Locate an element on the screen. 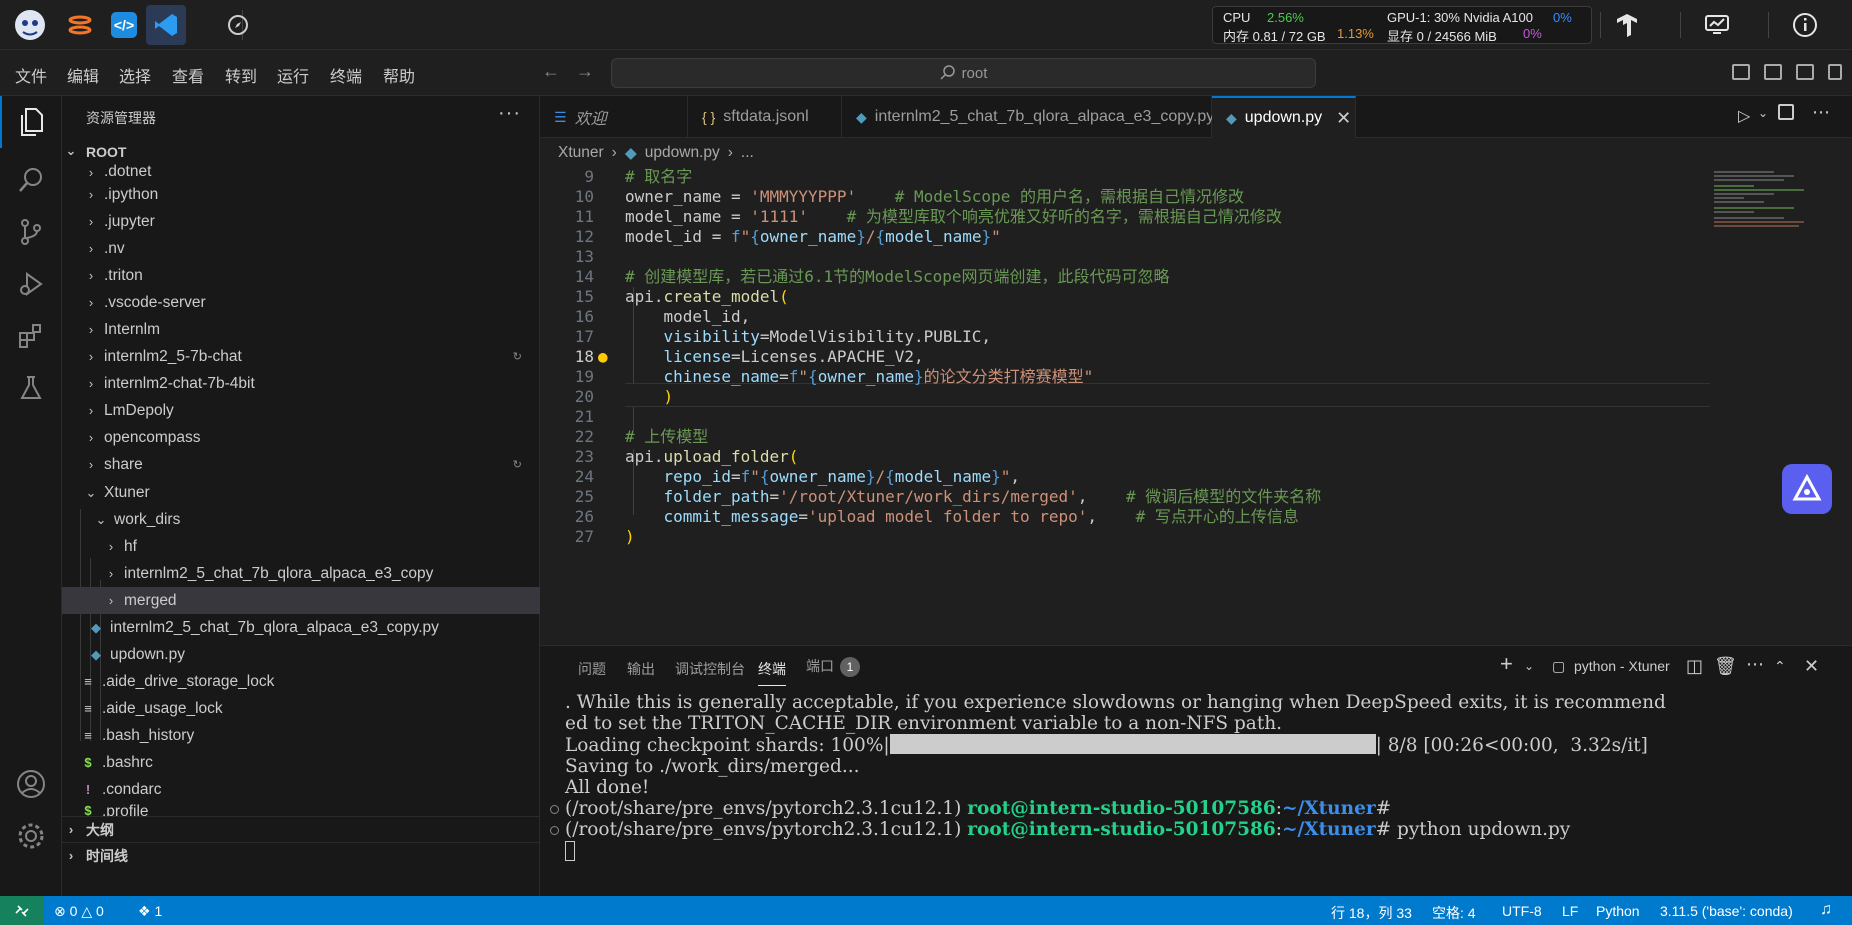 The width and height of the screenshot is (1852, 925). tree-item-folder: › share ↻ is located at coordinates (301, 464).